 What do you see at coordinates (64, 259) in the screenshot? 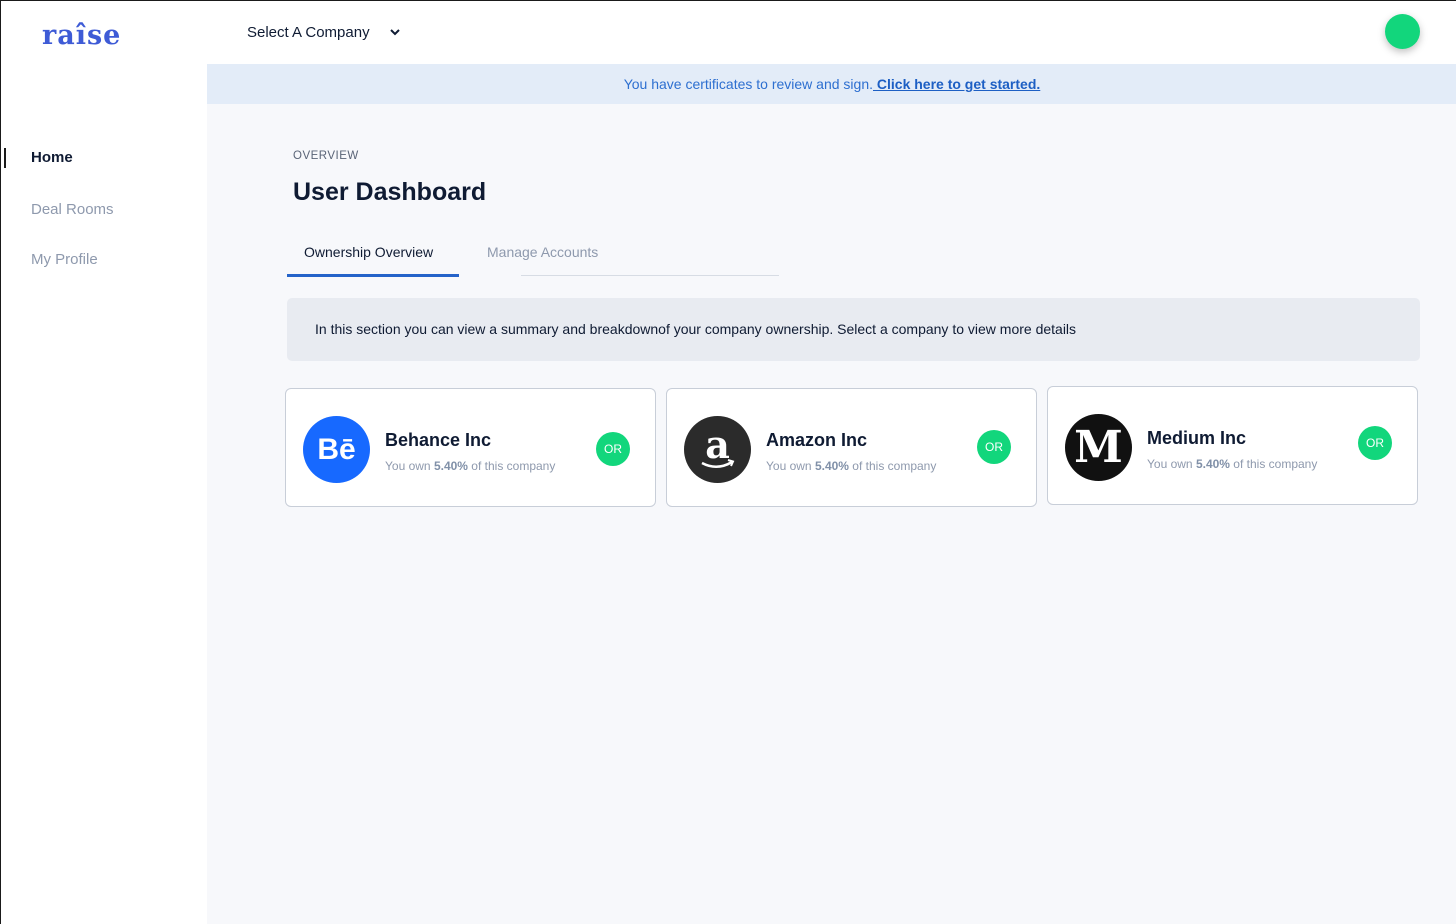
I see `sidebar-item-my-profile: My Profile` at bounding box center [64, 259].